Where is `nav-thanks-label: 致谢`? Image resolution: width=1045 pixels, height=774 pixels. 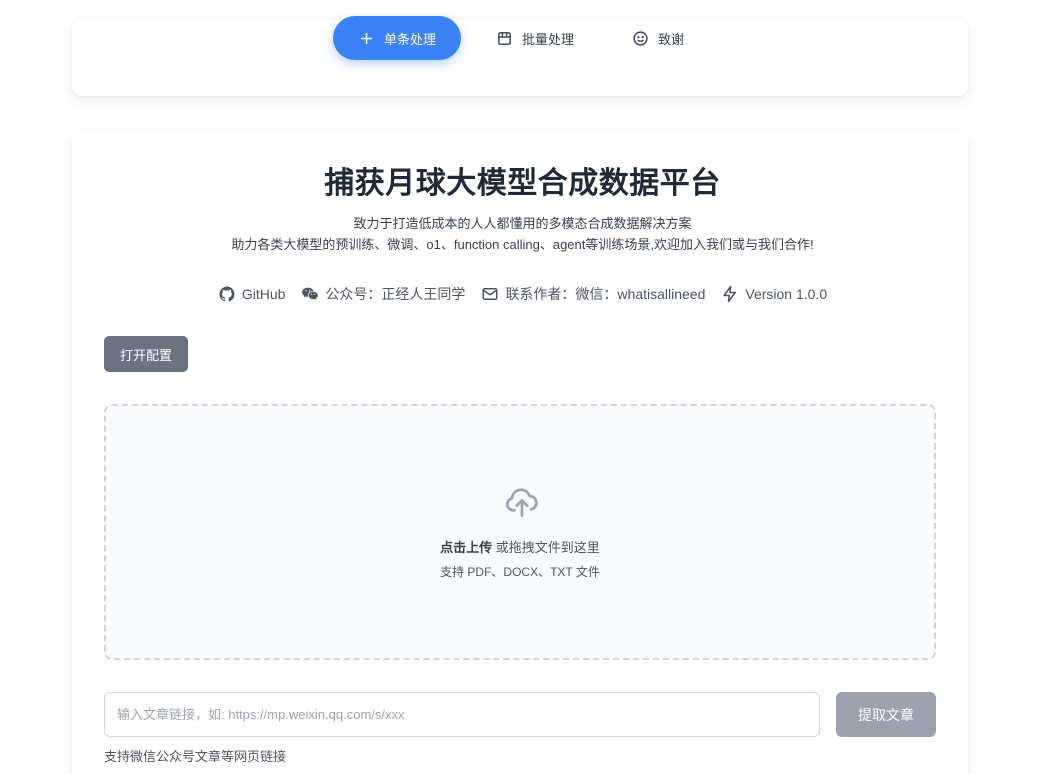 nav-thanks-label: 致谢 is located at coordinates (670, 39).